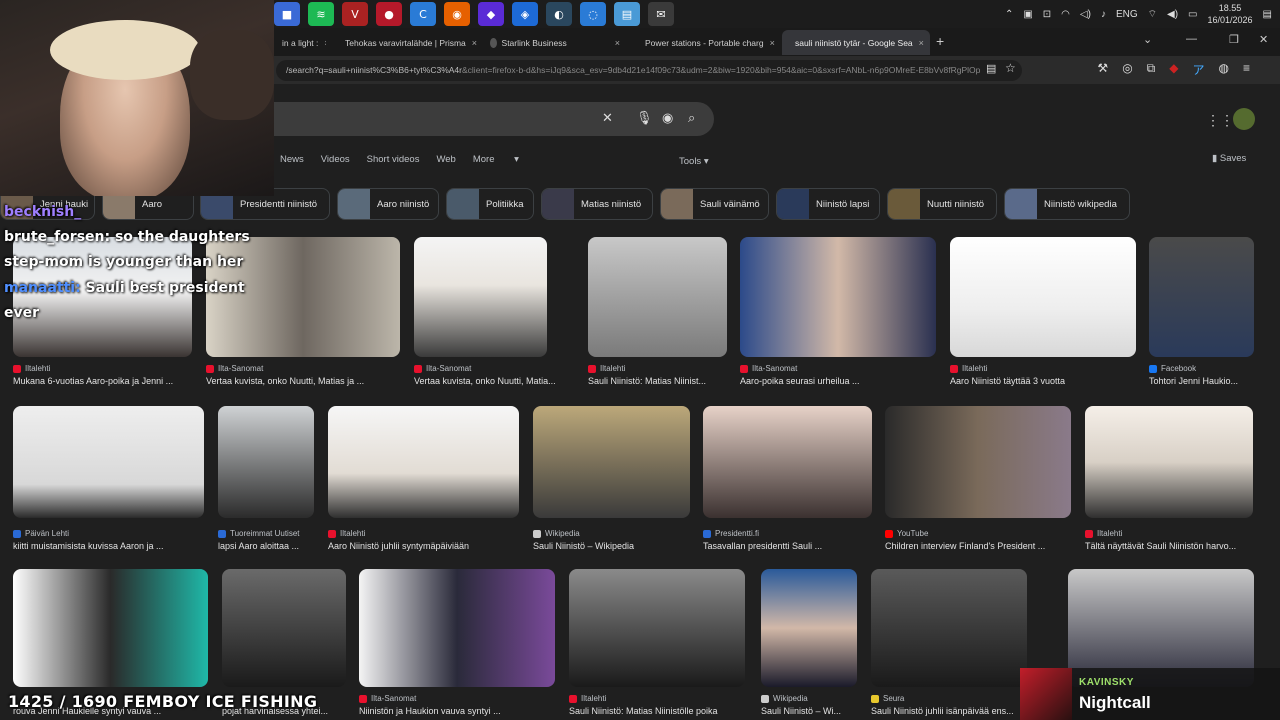 This screenshot has height=720, width=1280. Describe the element at coordinates (393, 159) in the screenshot. I see `tab-short-videos: Short videos` at that location.